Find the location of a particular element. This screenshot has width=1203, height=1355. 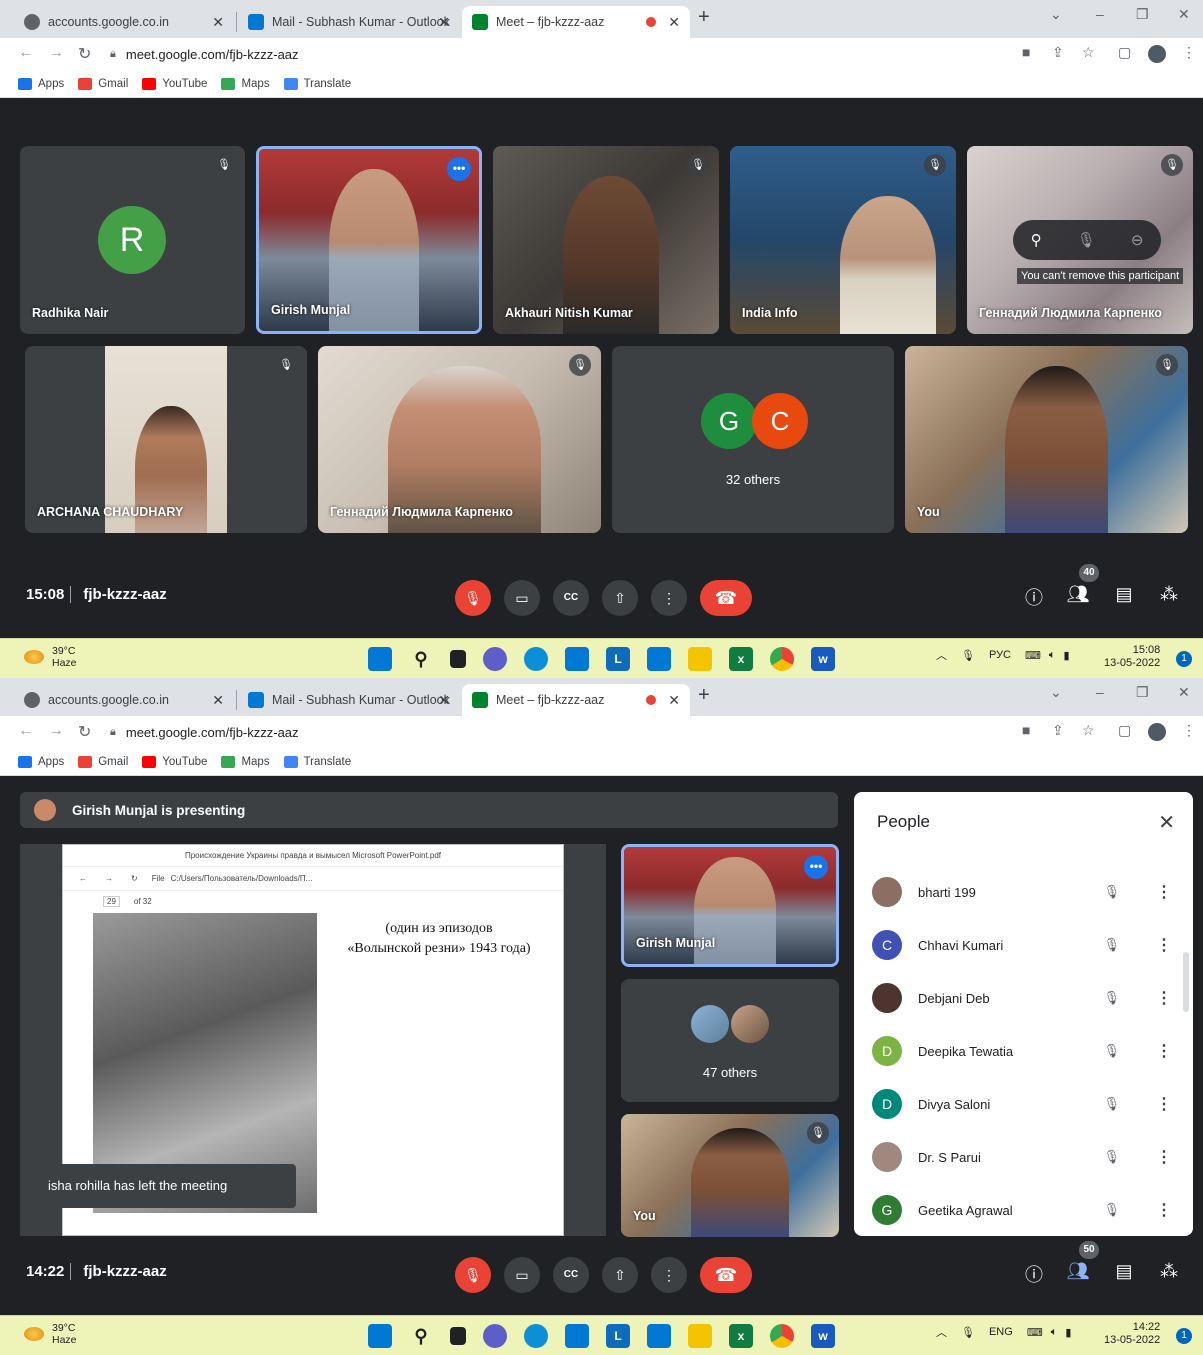

camera-toggle-button: ▭ is located at coordinates (522, 1275).